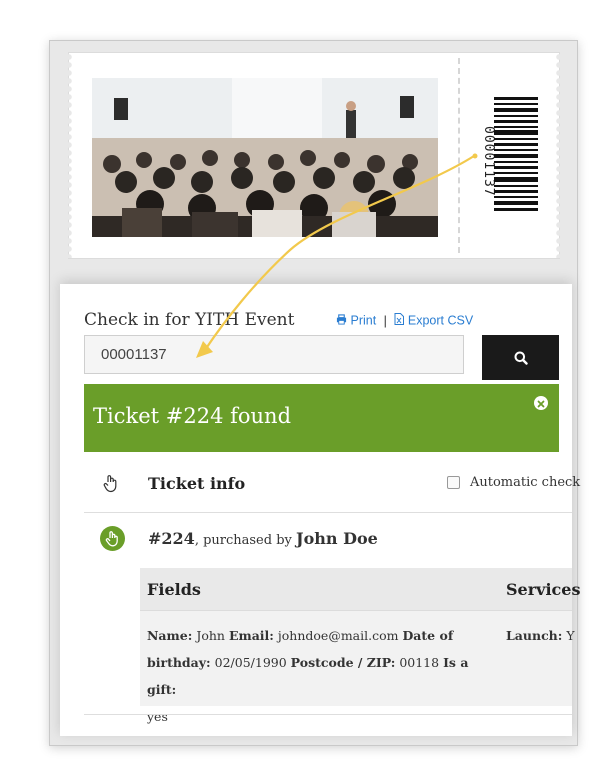 The height and width of the screenshot is (780, 600). What do you see at coordinates (363, 321) in the screenshot?
I see `print-label: Print` at bounding box center [363, 321].